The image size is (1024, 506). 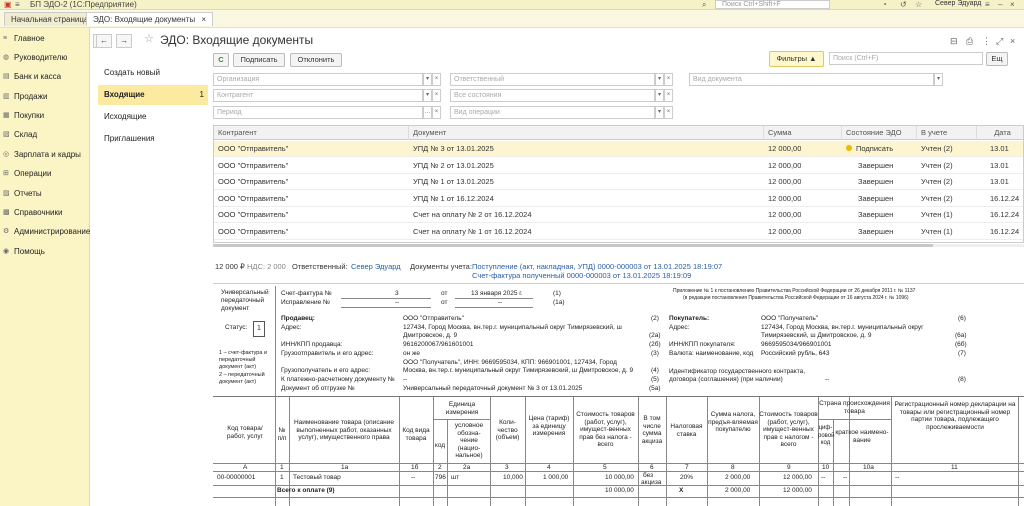 I want to click on back-button: ←, so click(x=104, y=41).